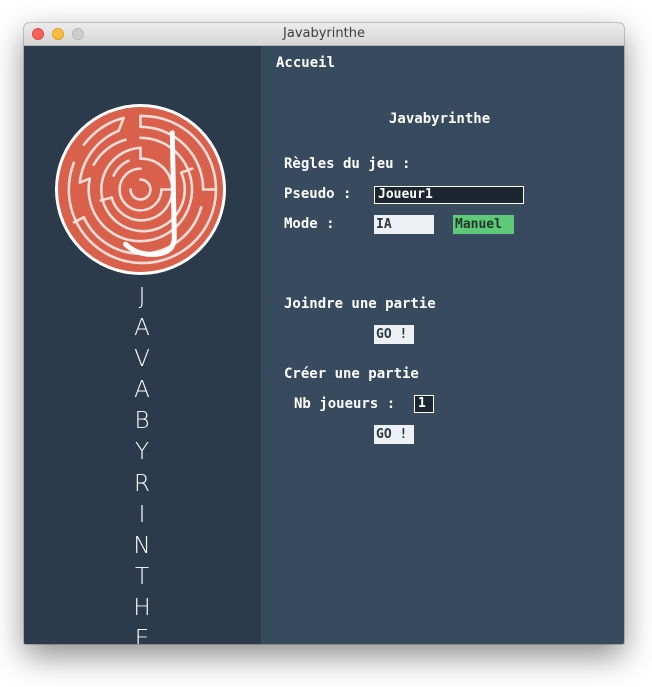 This screenshot has height=687, width=652. I want to click on mode-manual-button: Manuel, so click(483, 224).